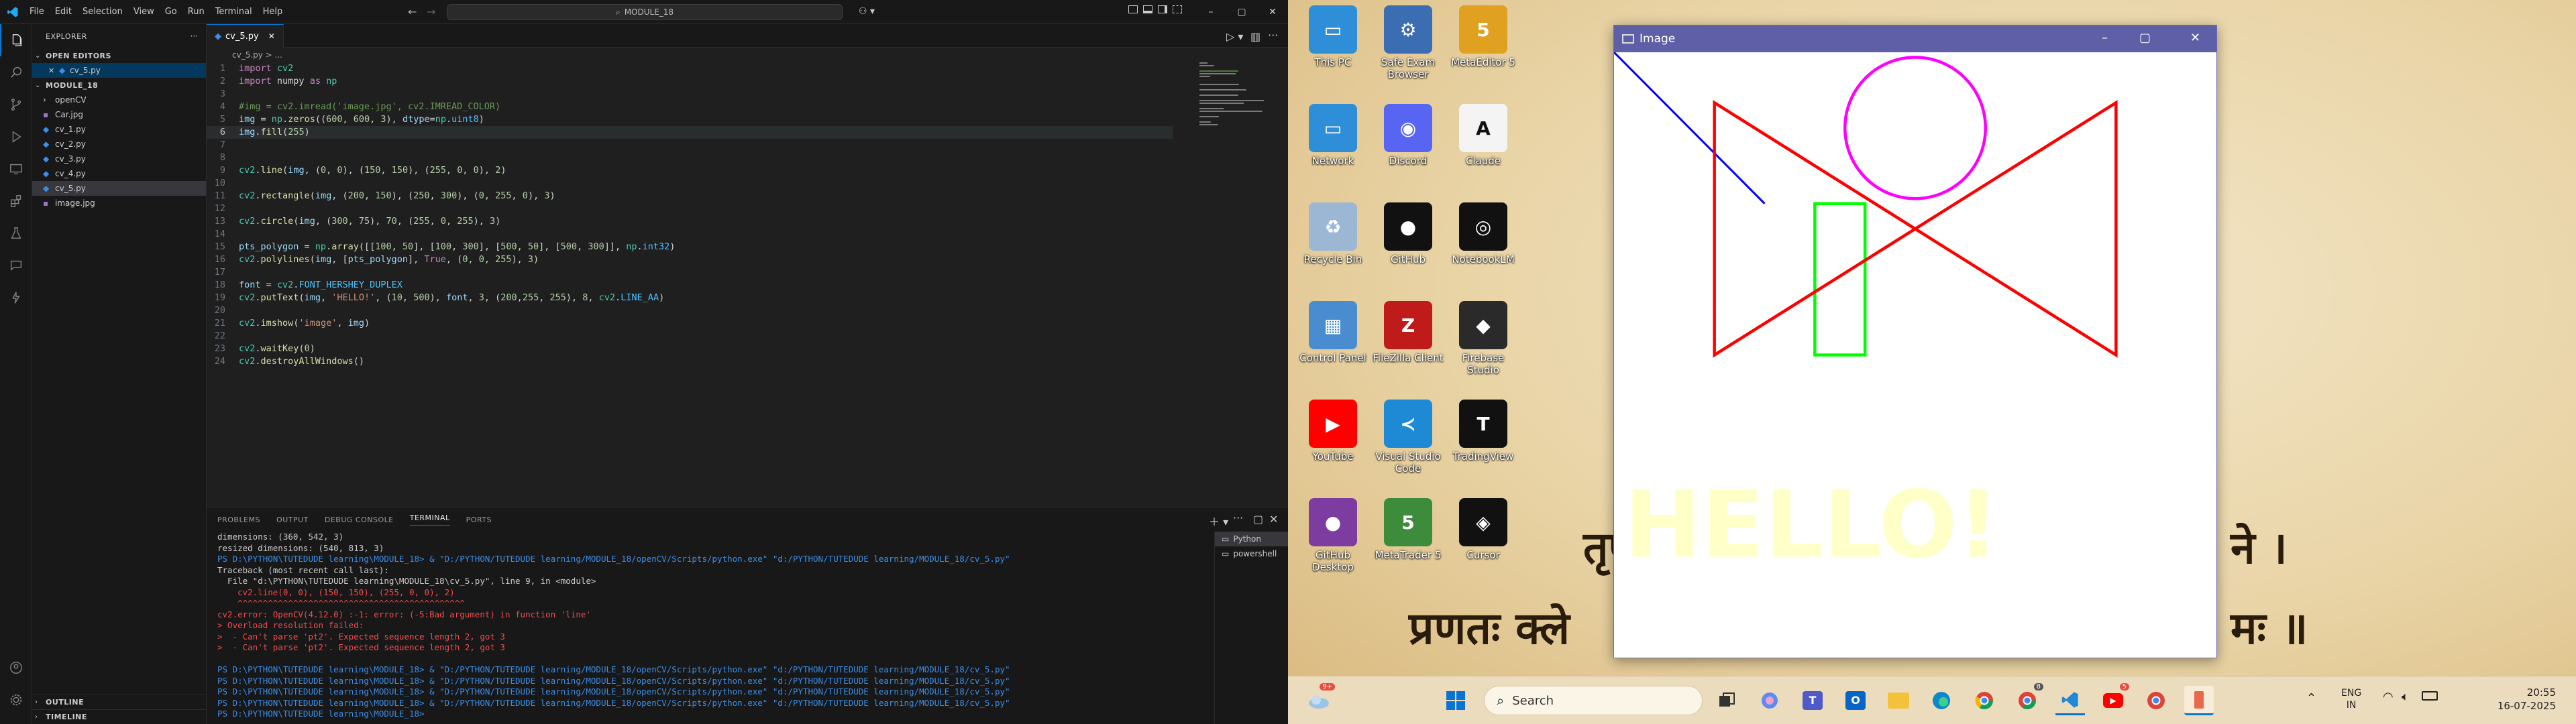 This screenshot has width=2576, height=724. Describe the element at coordinates (16, 40) in the screenshot. I see `explorer-icon` at that location.